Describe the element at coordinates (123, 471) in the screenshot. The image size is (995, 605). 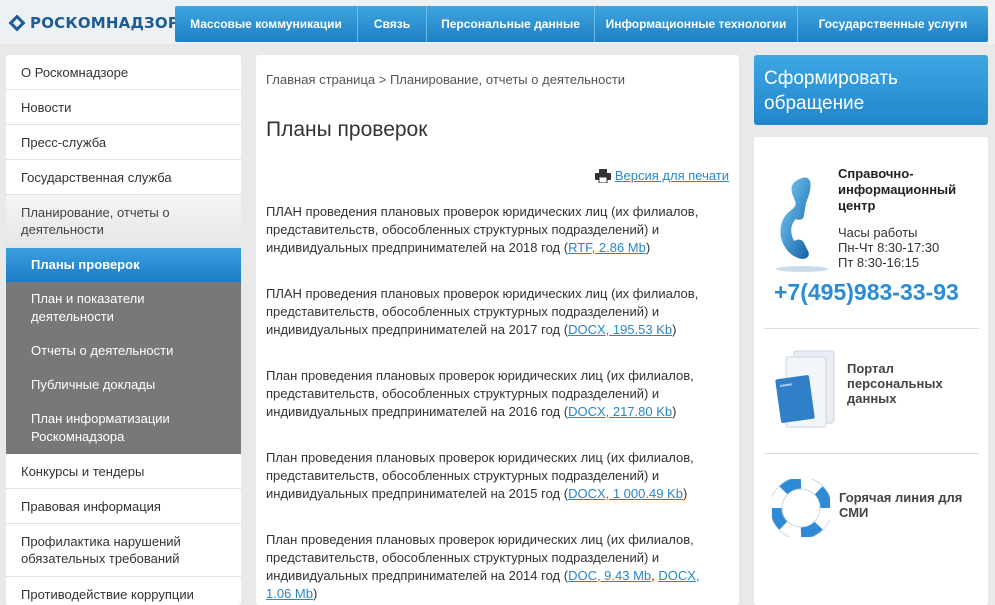
I see `sidebar-item-tenders: Конкурсы и тендеры` at that location.